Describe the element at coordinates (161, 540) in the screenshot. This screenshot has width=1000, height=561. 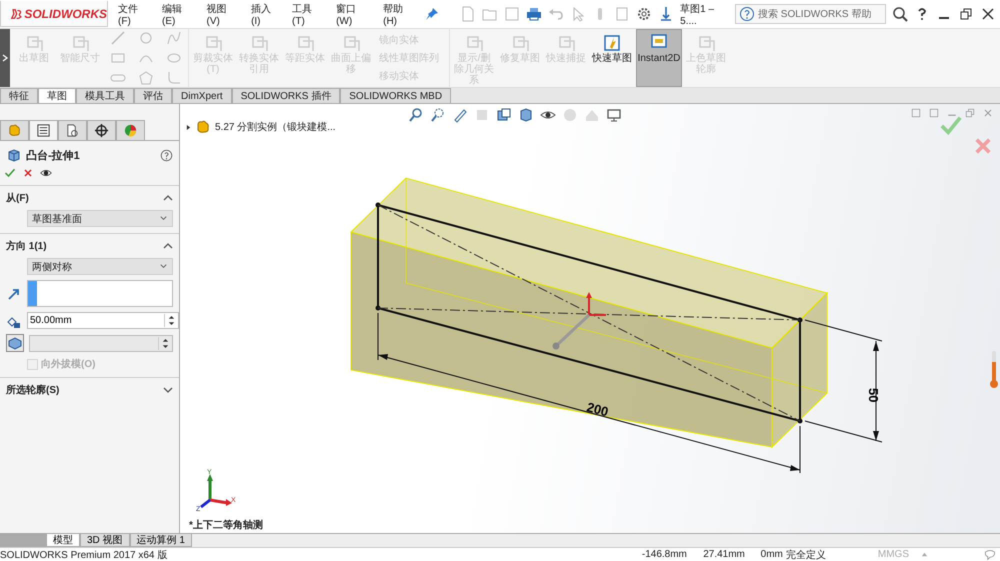
I see `model-tab: 运动算例 1` at that location.